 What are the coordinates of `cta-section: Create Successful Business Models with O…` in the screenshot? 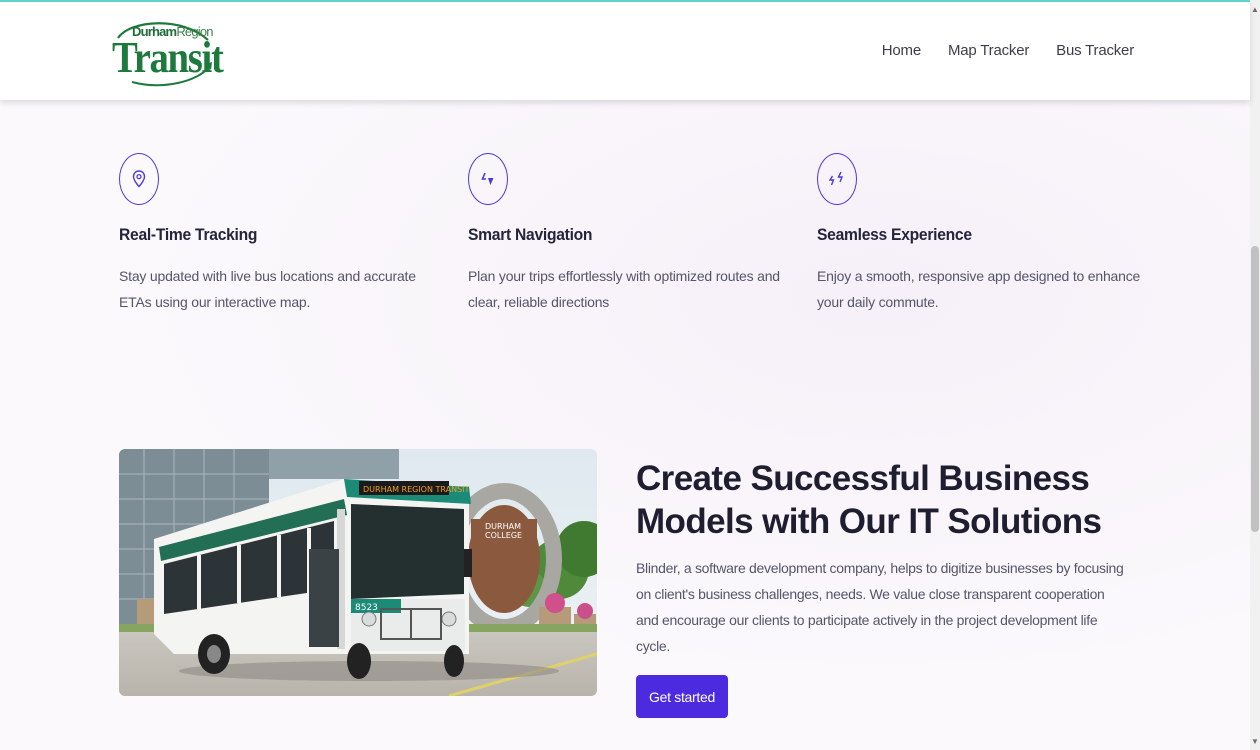 It's located at (886, 587).